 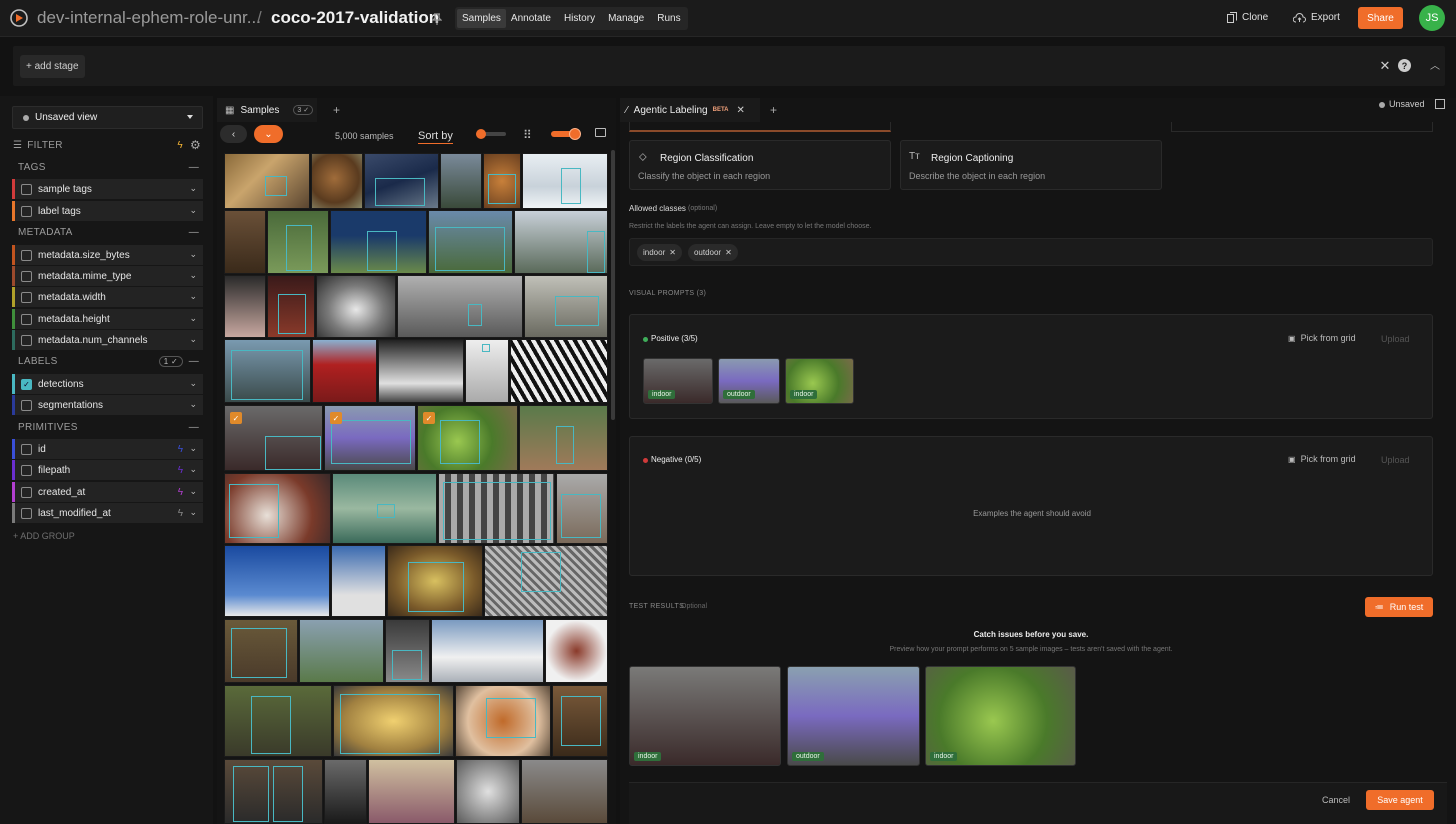 What do you see at coordinates (107, 384) in the screenshot?
I see `sidebar-item-detections: ✓ detections ⌄` at bounding box center [107, 384].